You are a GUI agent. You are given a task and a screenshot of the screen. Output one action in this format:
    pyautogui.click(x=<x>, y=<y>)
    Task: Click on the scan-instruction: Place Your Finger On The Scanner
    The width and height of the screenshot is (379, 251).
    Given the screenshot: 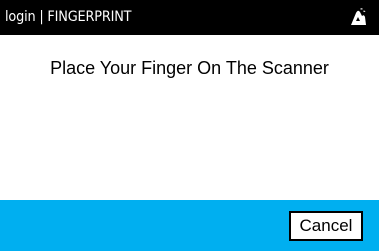 What is the action you would take?
    pyautogui.click(x=189, y=68)
    